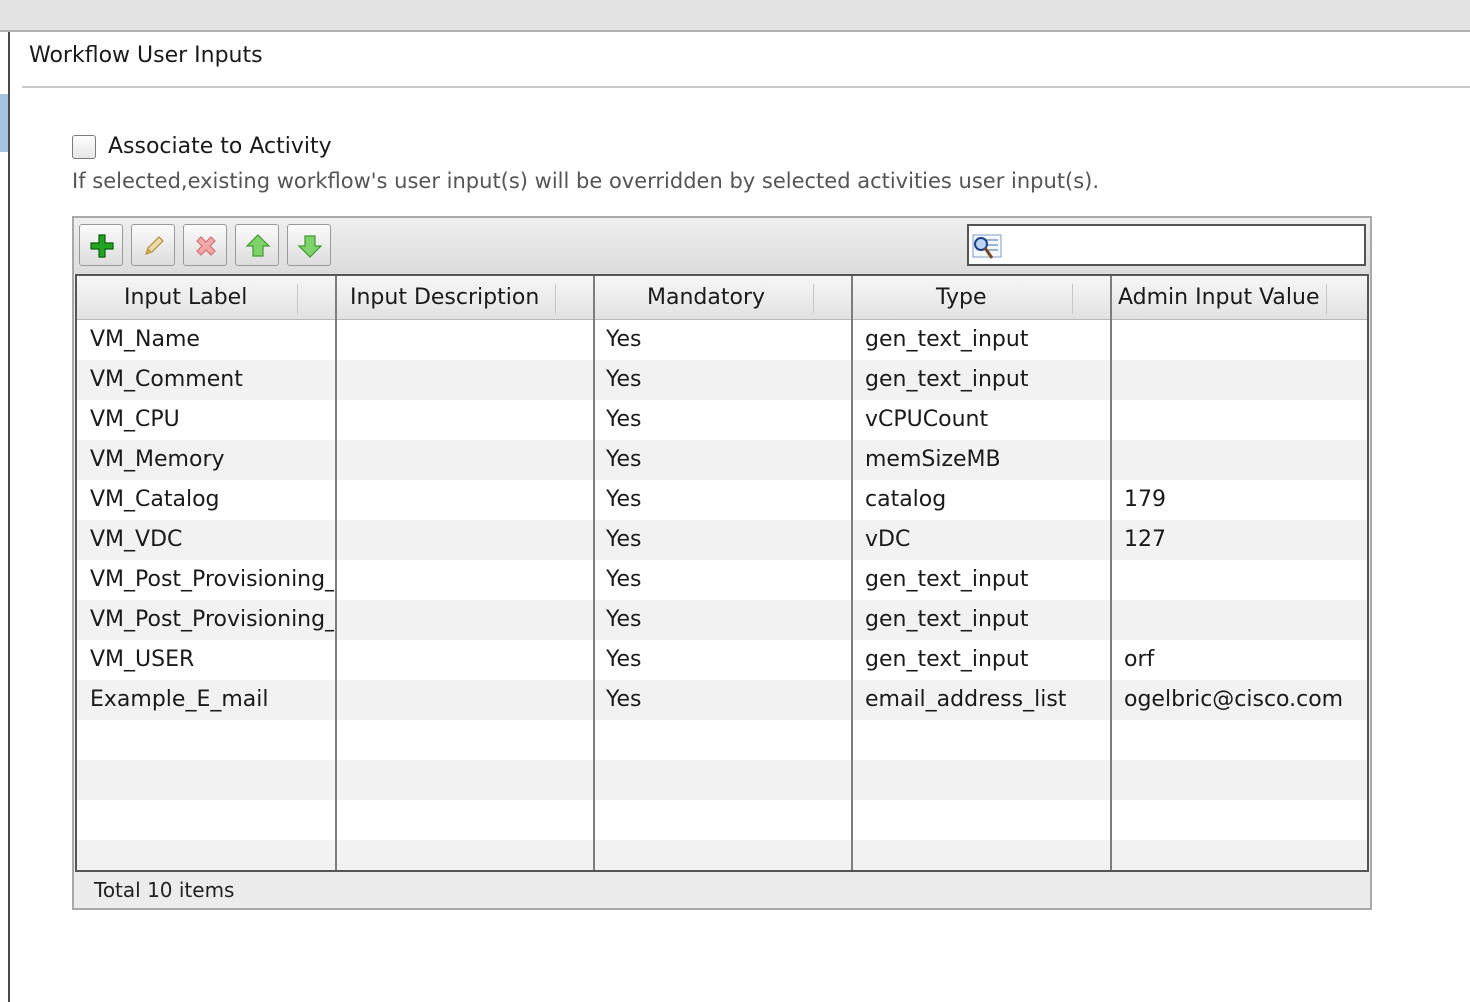 Image resolution: width=1470 pixels, height=1002 pixels. I want to click on search-box, so click(1166, 245).